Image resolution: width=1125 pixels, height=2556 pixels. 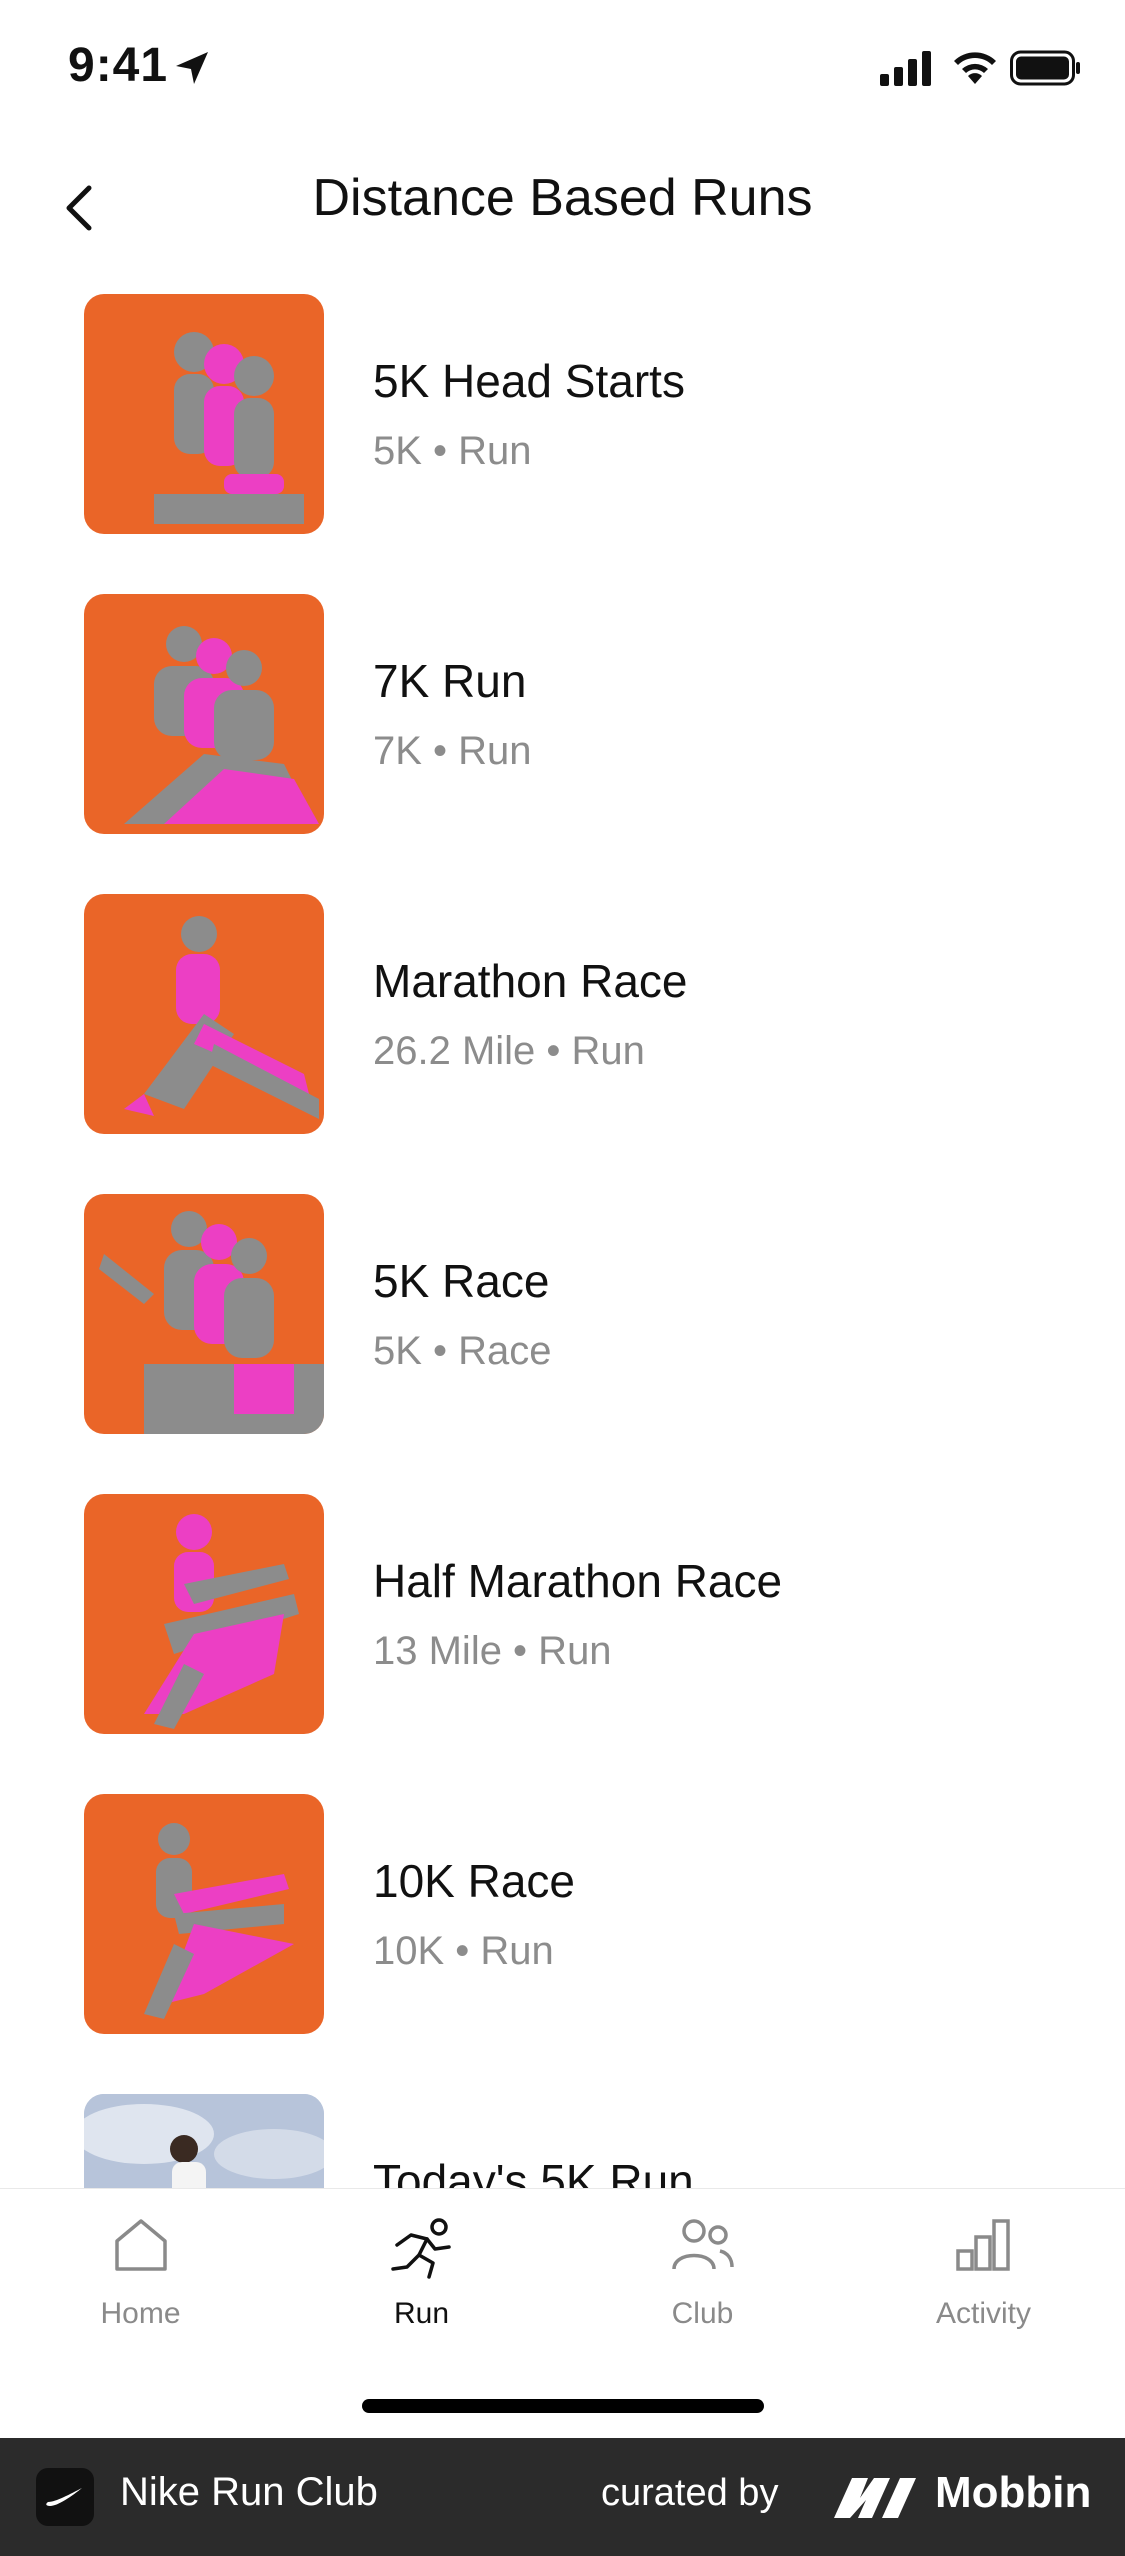 I want to click on run-title: Marathon Race, so click(x=530, y=981).